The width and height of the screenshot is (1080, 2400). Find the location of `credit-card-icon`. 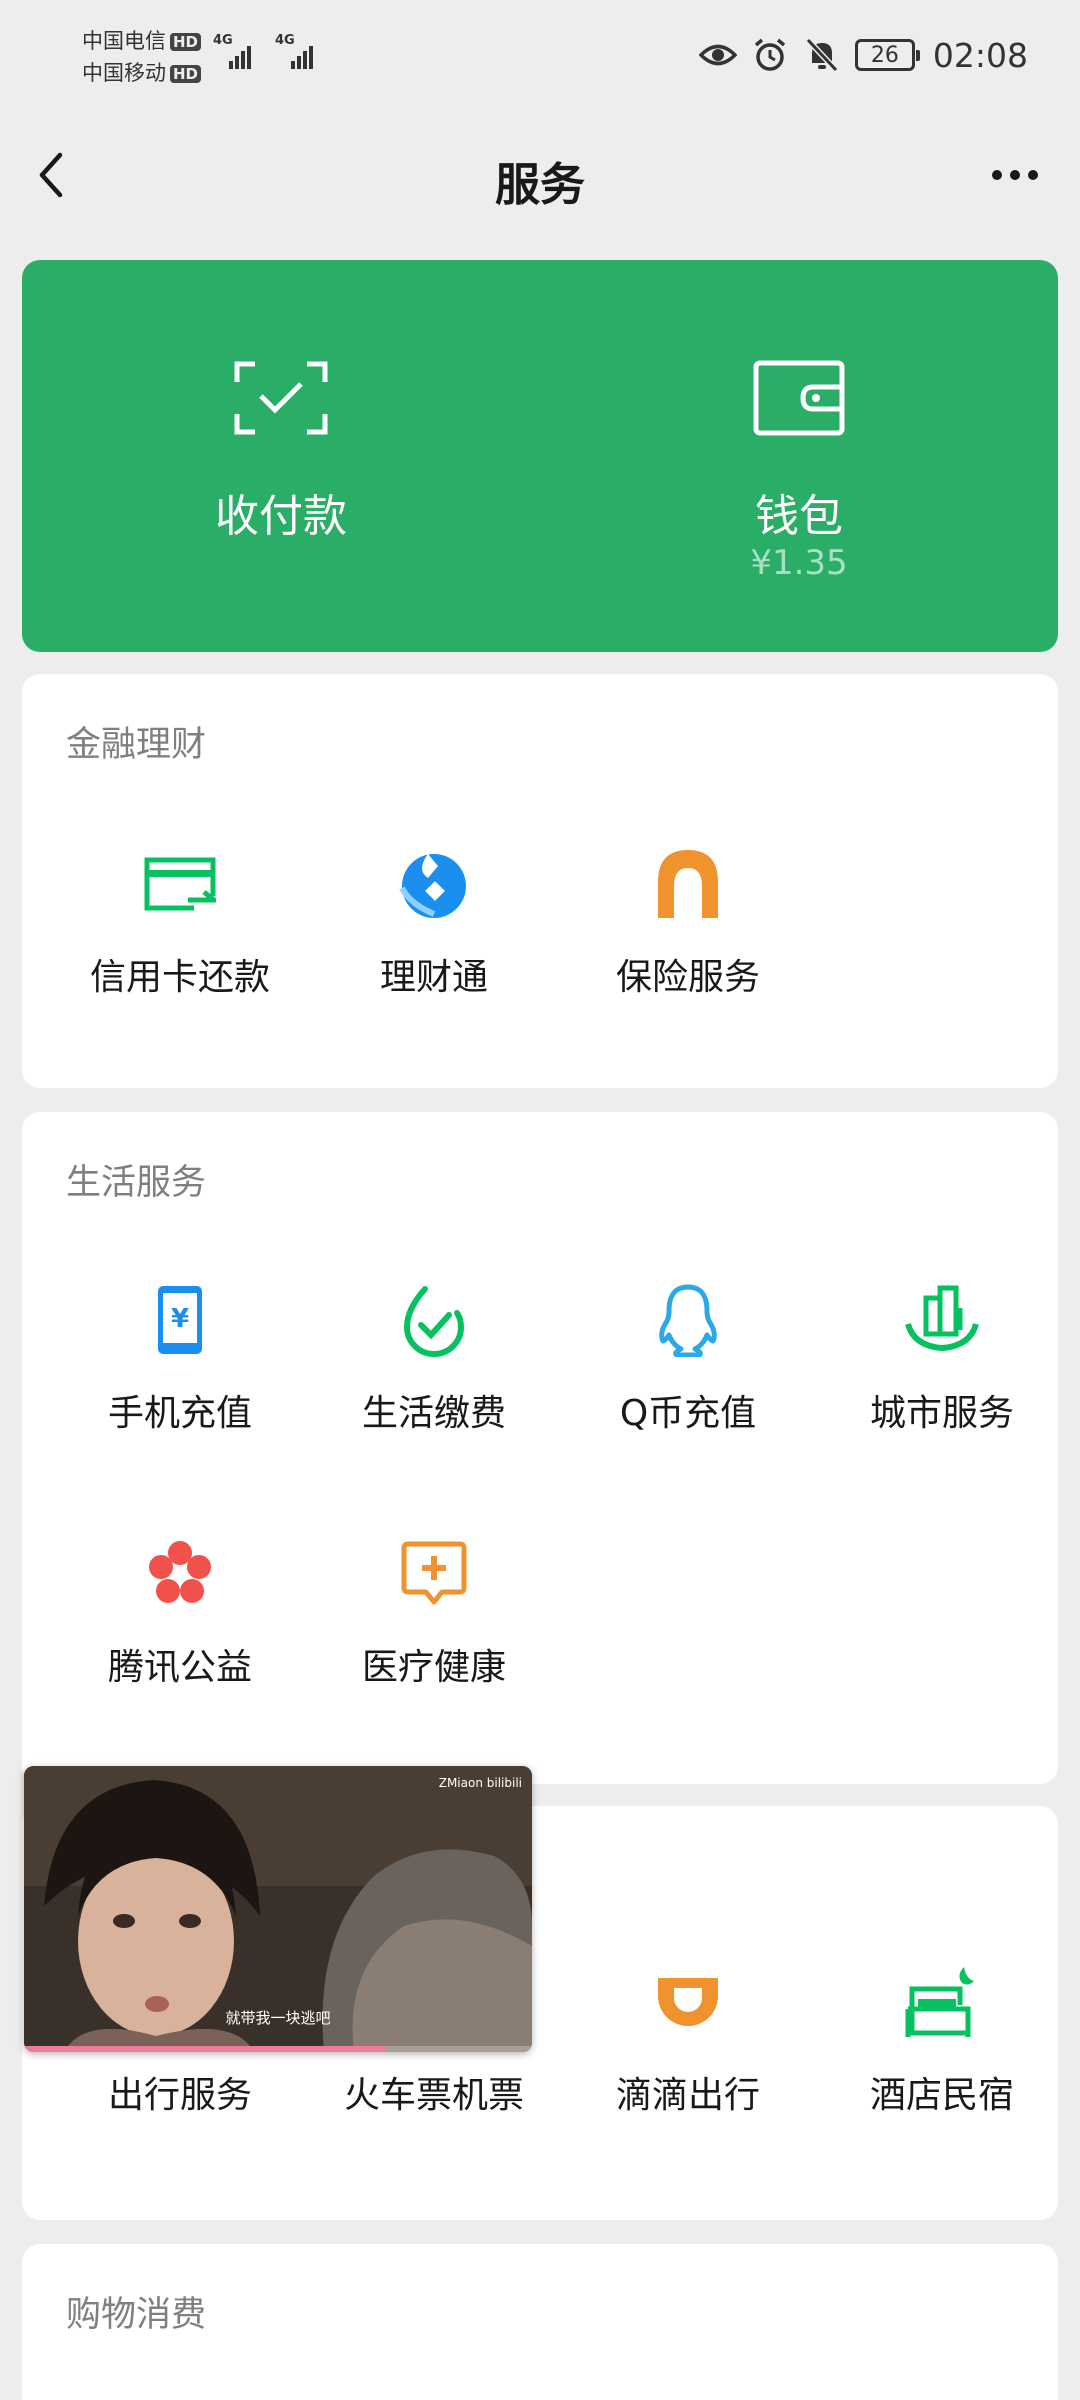

credit-card-icon is located at coordinates (180, 884).